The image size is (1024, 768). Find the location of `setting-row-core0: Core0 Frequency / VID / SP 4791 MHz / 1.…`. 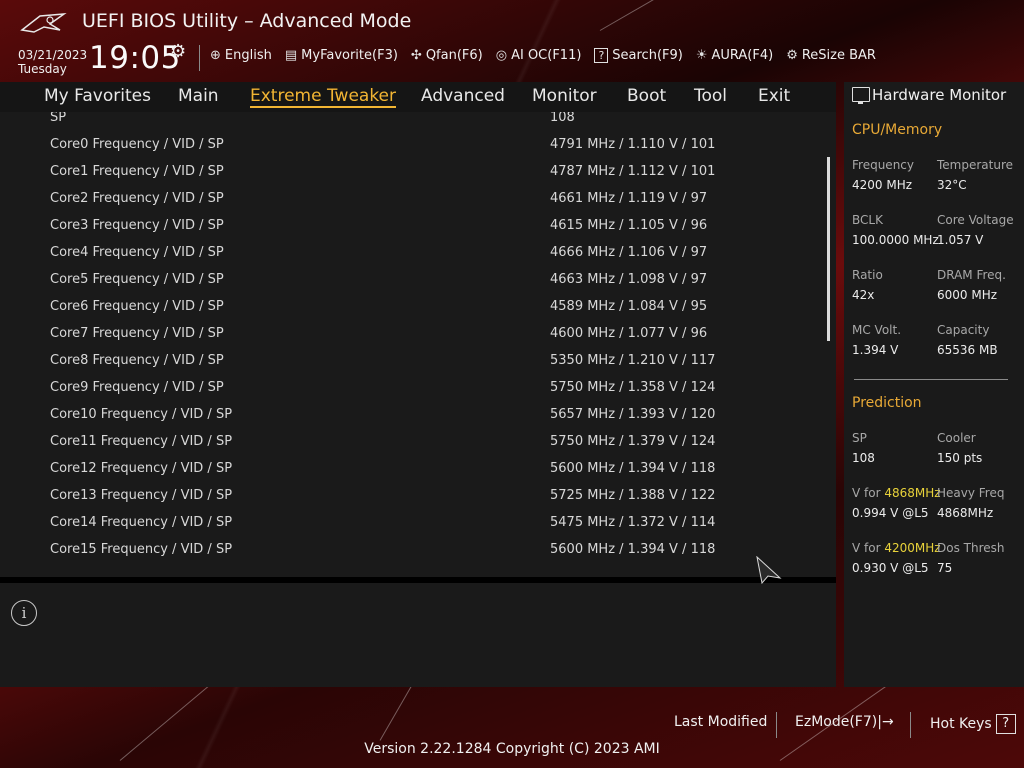

setting-row-core0: Core0 Frequency / VID / SP 4791 MHz / 1.… is located at coordinates (400, 144).